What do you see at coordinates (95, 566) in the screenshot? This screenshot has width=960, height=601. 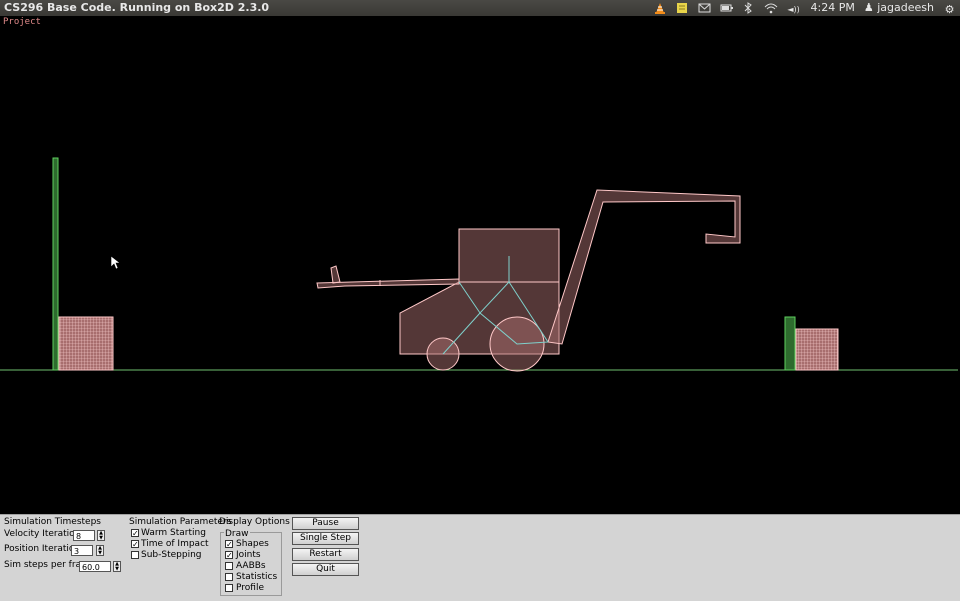 I see `steps-input: 60.0` at bounding box center [95, 566].